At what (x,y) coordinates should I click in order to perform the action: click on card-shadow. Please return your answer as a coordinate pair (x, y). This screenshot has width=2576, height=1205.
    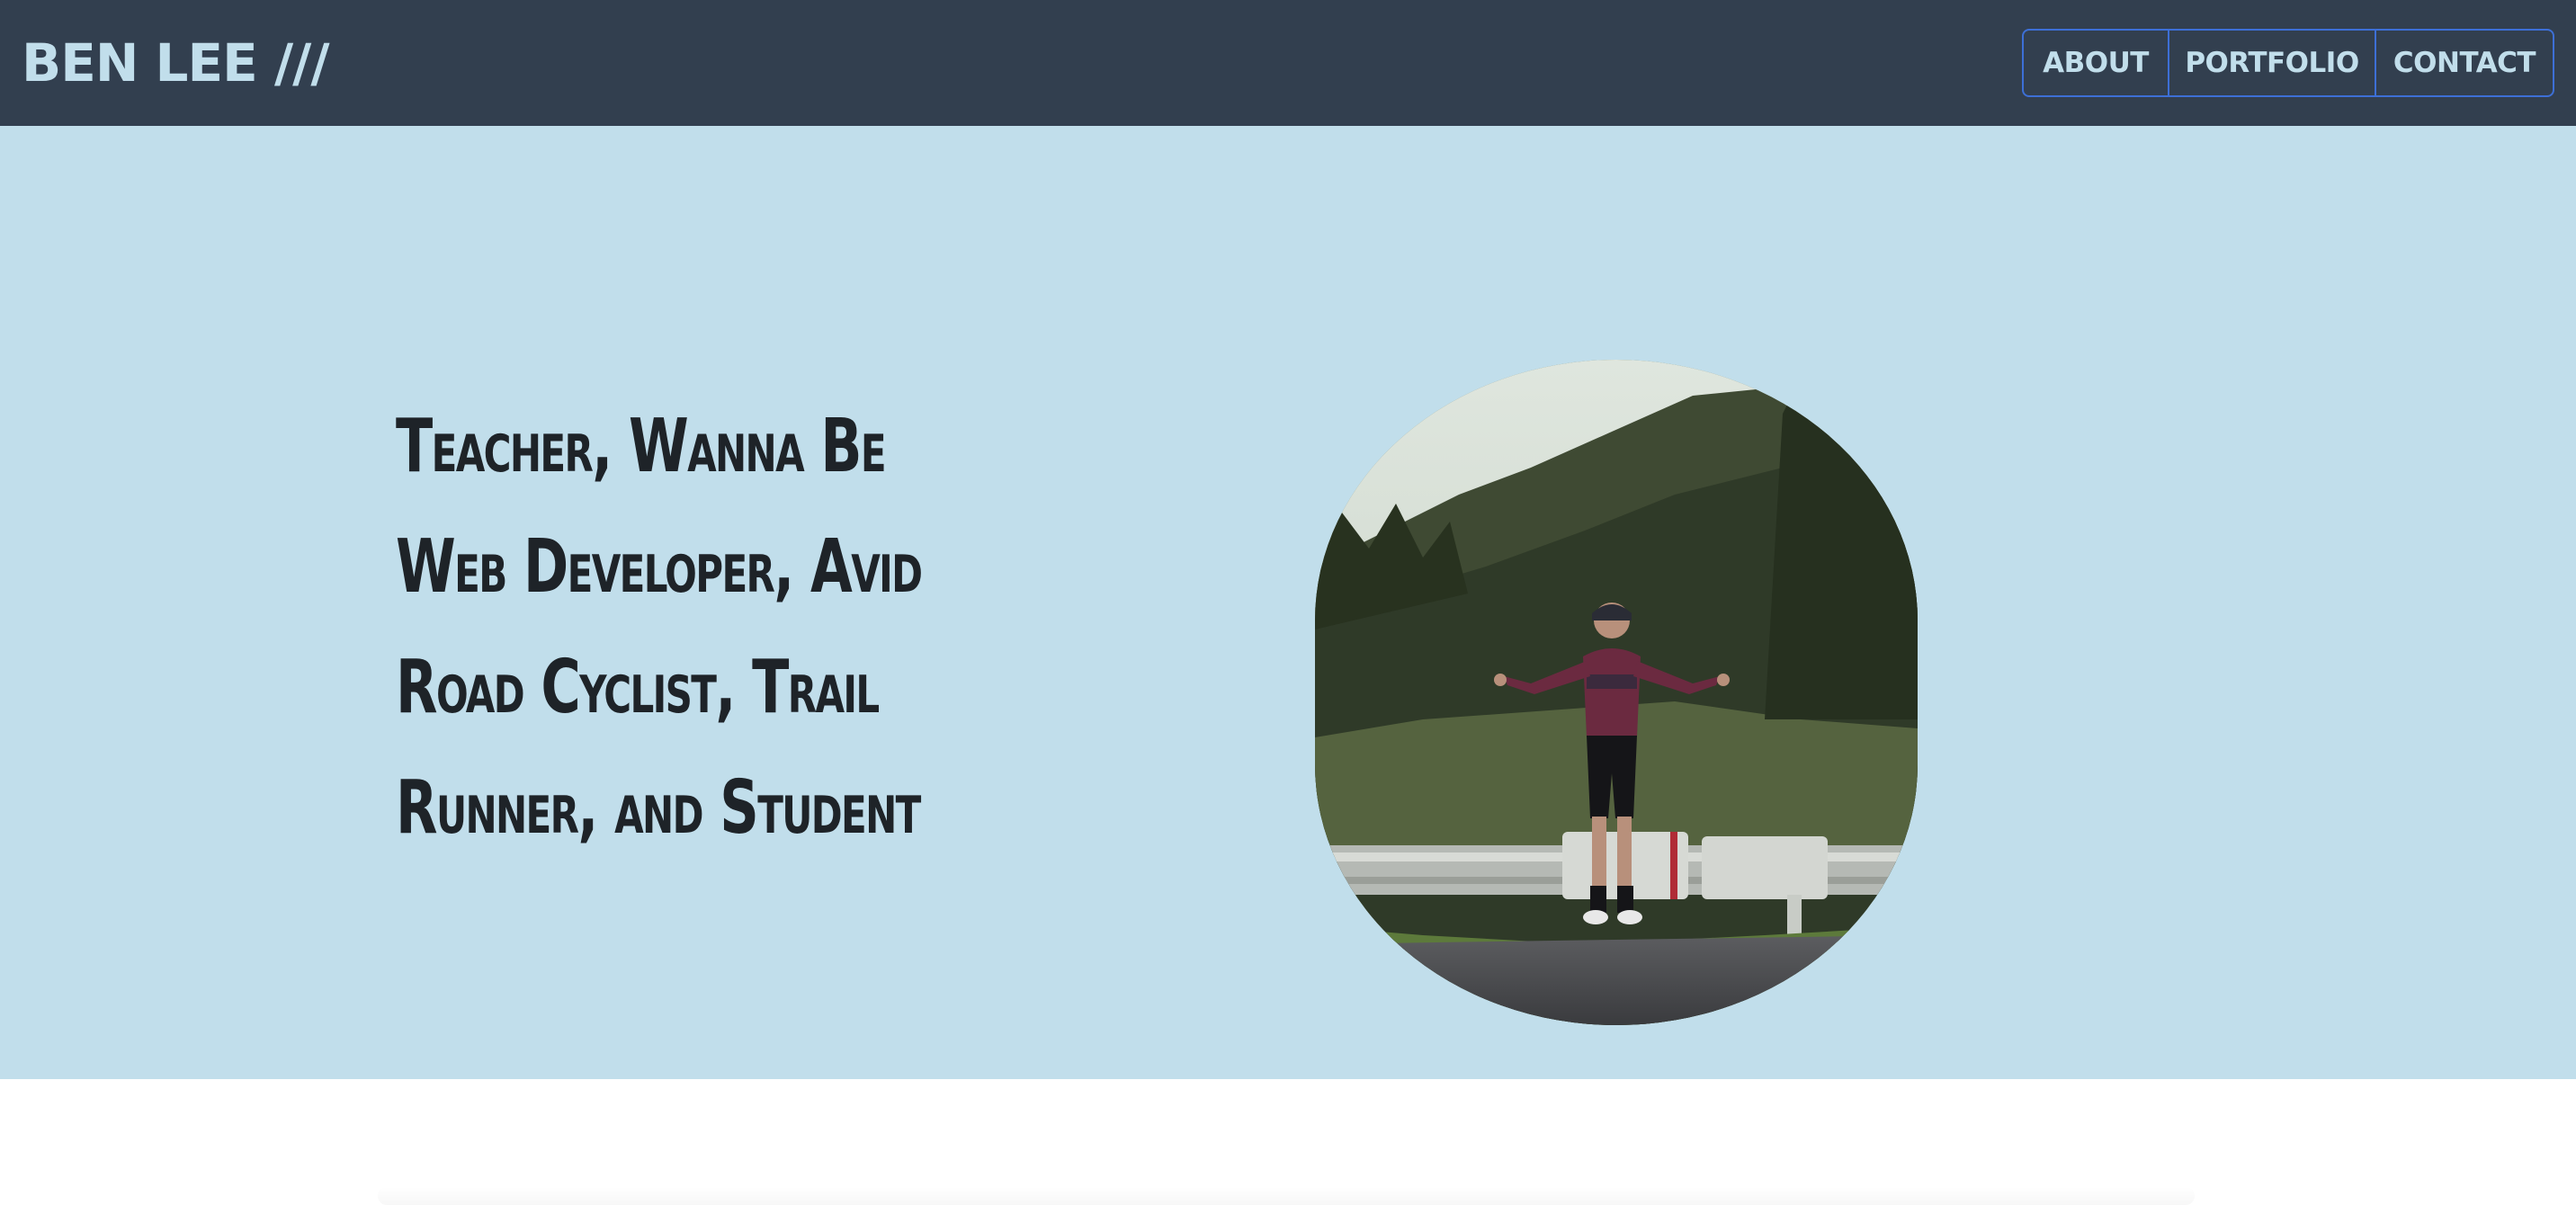
    Looking at the image, I should click on (1286, 1196).